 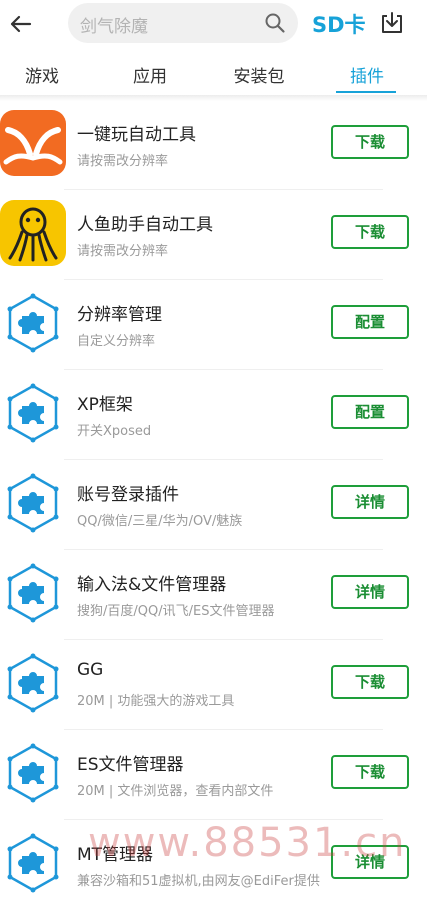 I want to click on list-item: 分辨率管理 自定义分辨率 配置, so click(x=213, y=325).